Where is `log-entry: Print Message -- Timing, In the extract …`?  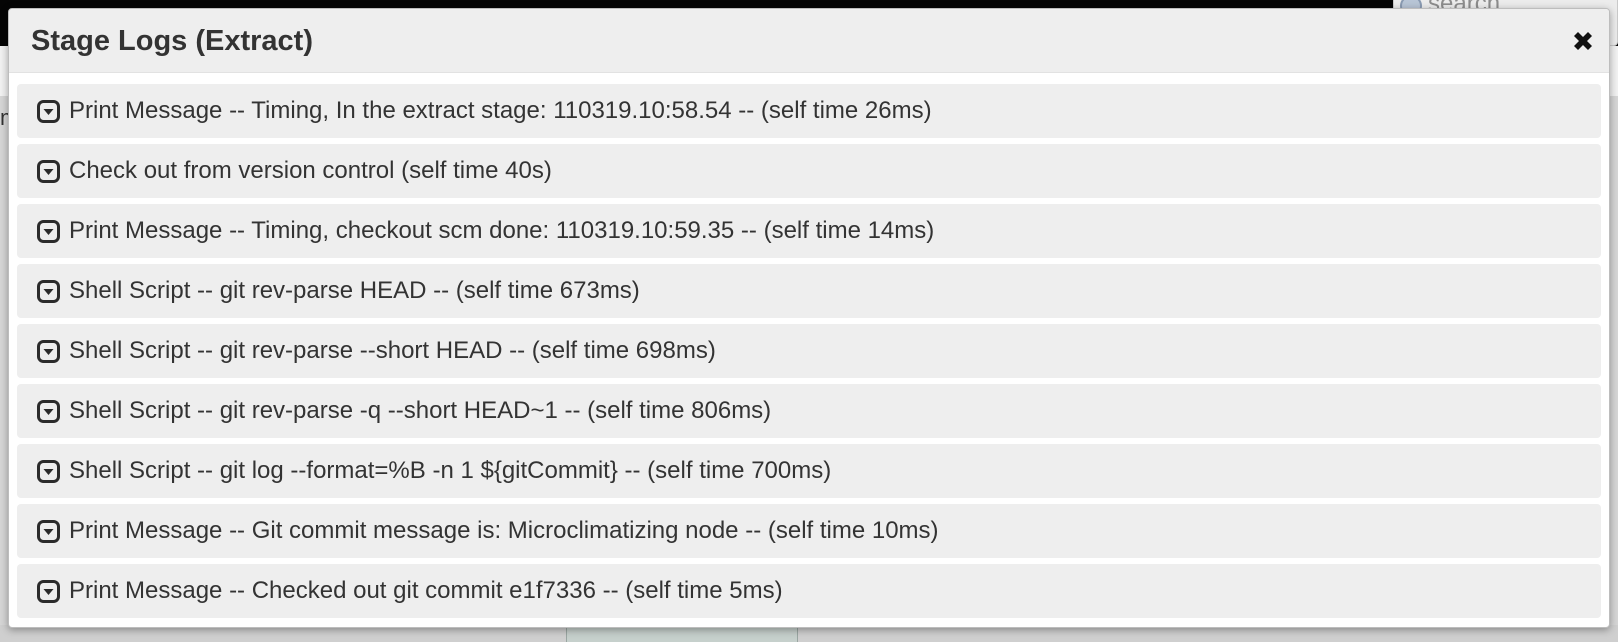
log-entry: Print Message -- Timing, In the extract … is located at coordinates (809, 111).